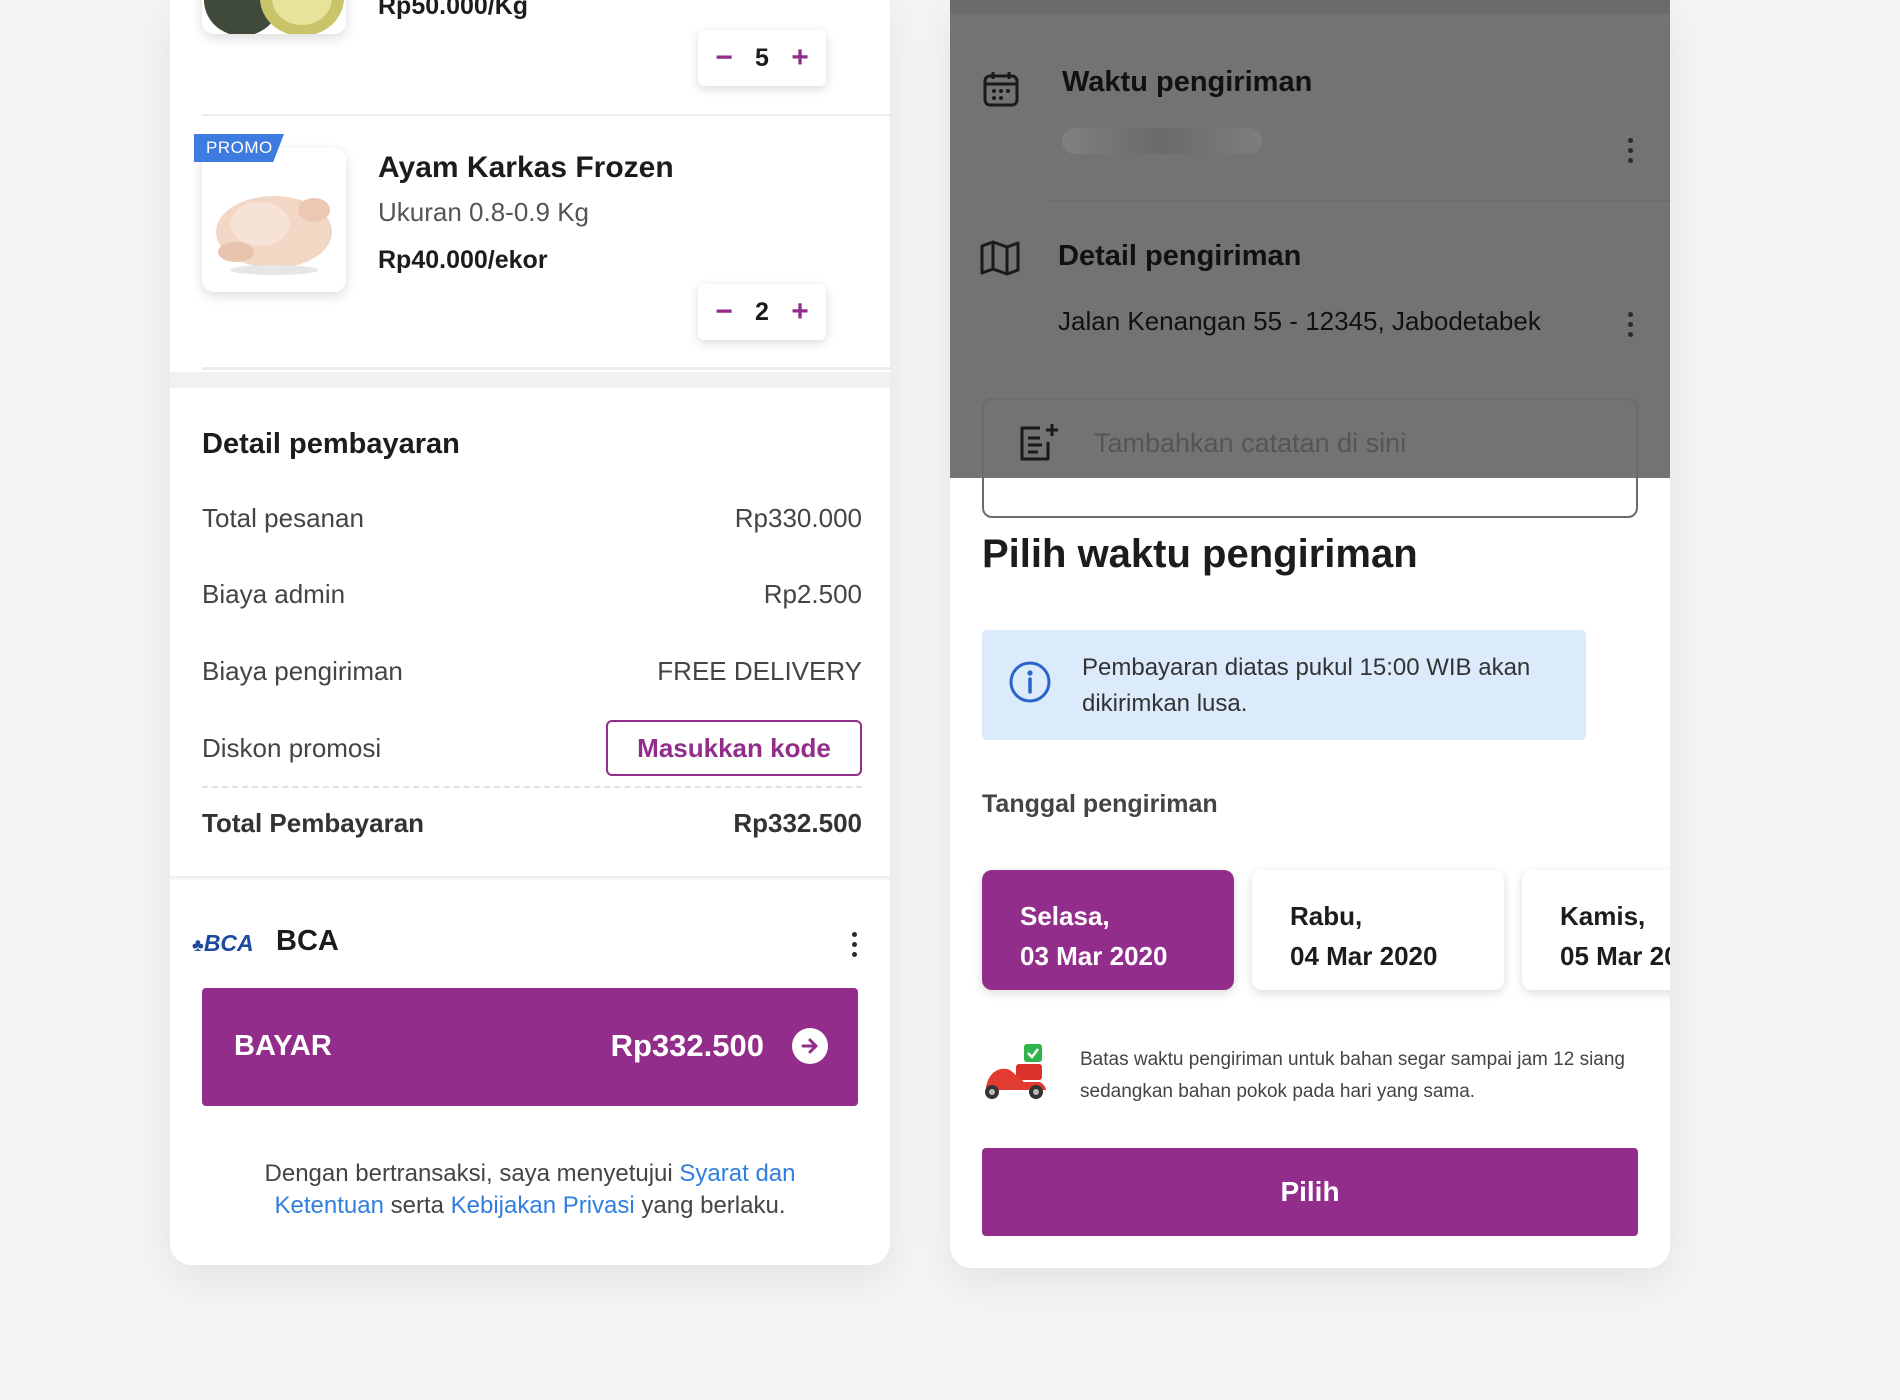 The width and height of the screenshot is (1900, 1400). What do you see at coordinates (292, 748) in the screenshot?
I see `row-label: Diskon promosi` at bounding box center [292, 748].